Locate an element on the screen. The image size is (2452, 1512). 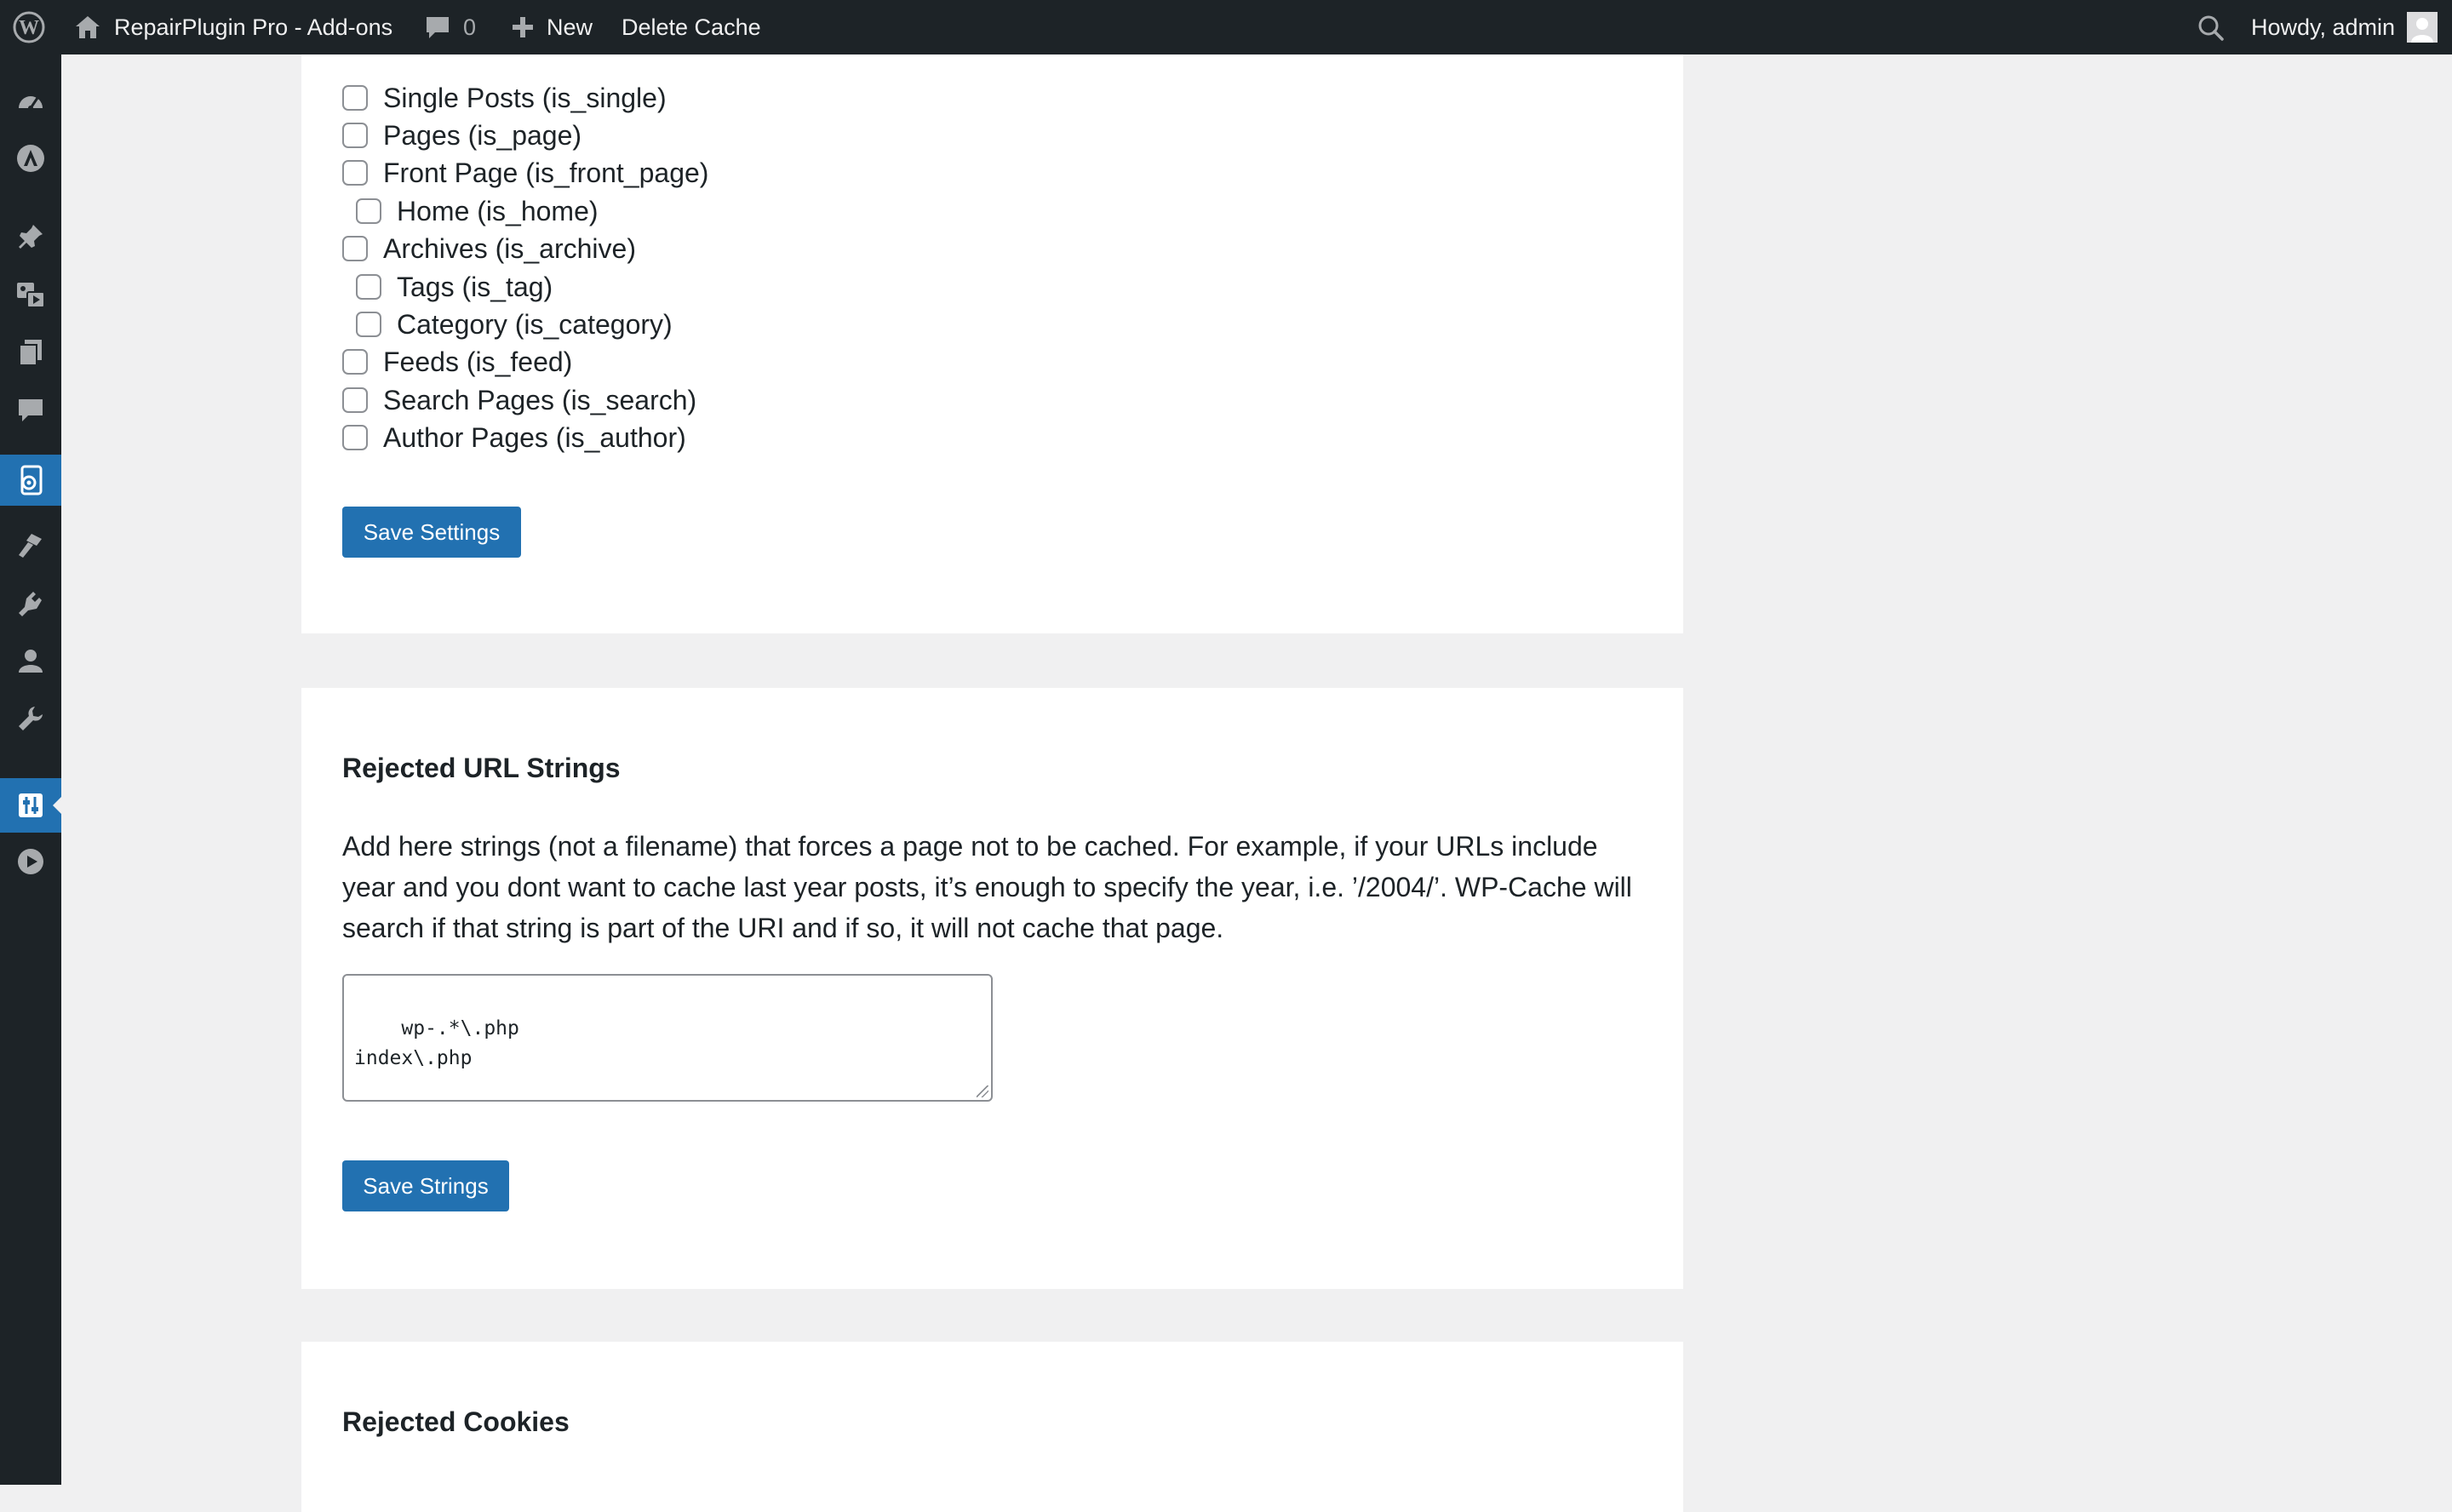
avatar is located at coordinates (2422, 27).